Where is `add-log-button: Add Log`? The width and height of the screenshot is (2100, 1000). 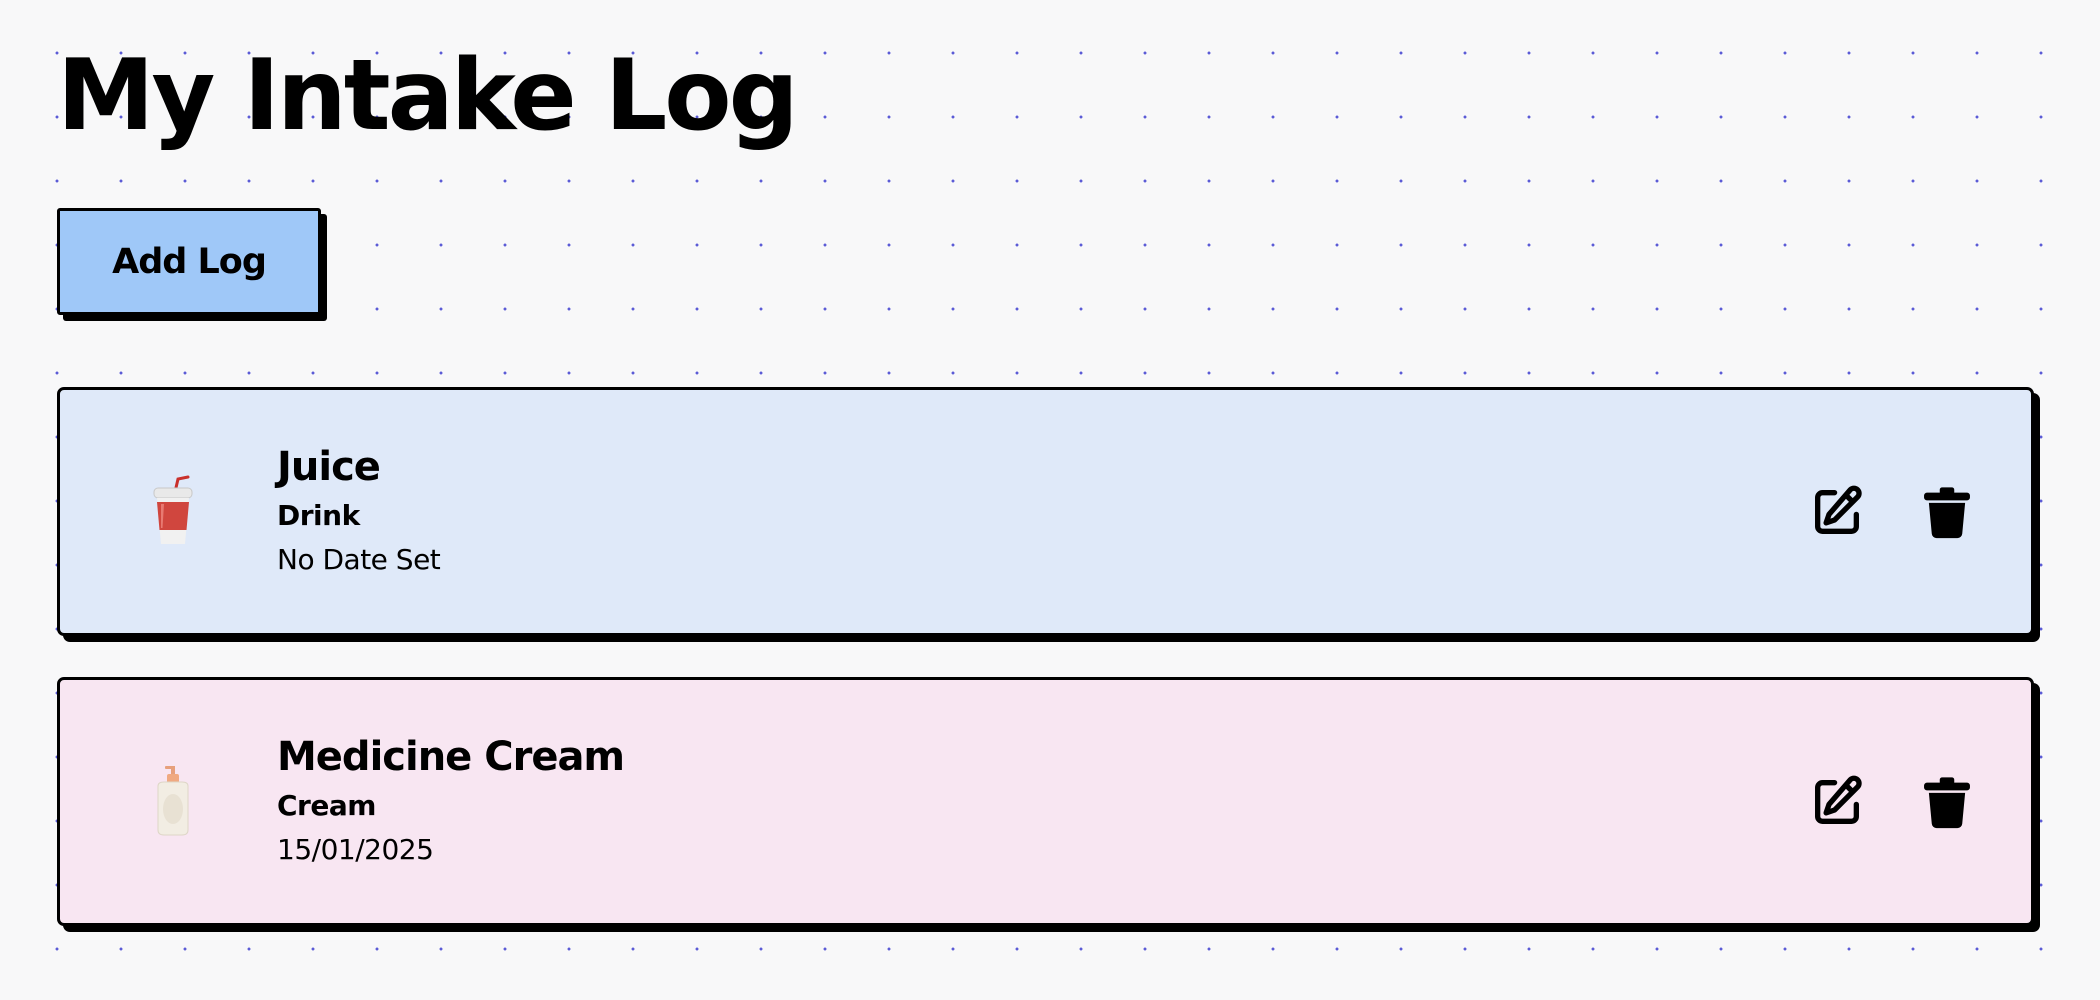 add-log-button: Add Log is located at coordinates (189, 261).